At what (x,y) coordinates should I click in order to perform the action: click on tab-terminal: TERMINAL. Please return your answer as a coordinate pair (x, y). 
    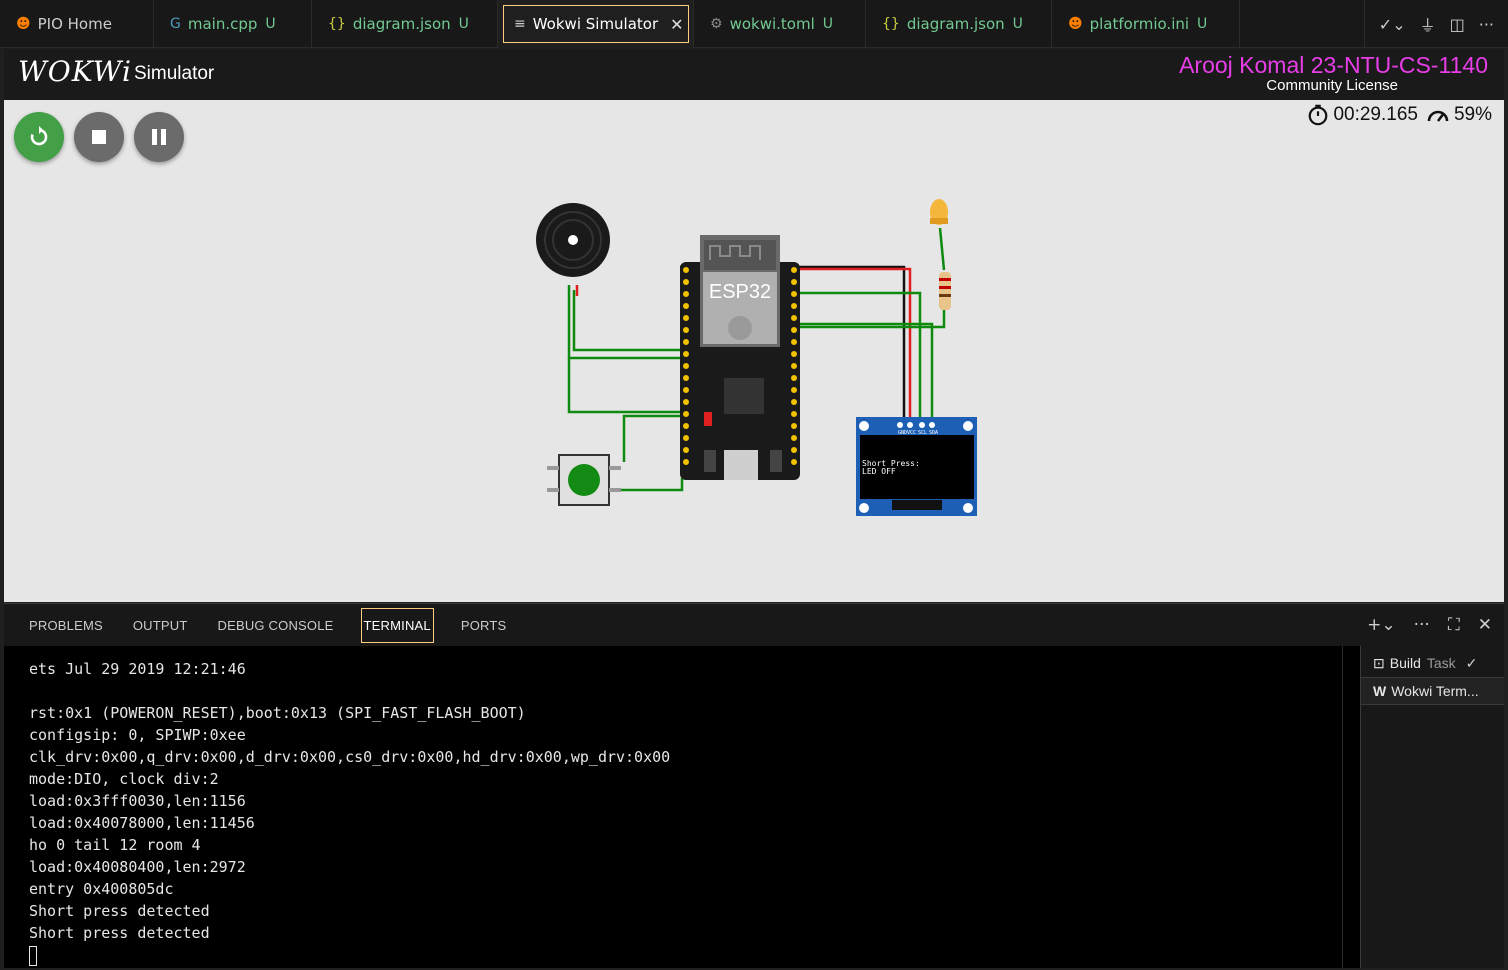
    Looking at the image, I should click on (397, 625).